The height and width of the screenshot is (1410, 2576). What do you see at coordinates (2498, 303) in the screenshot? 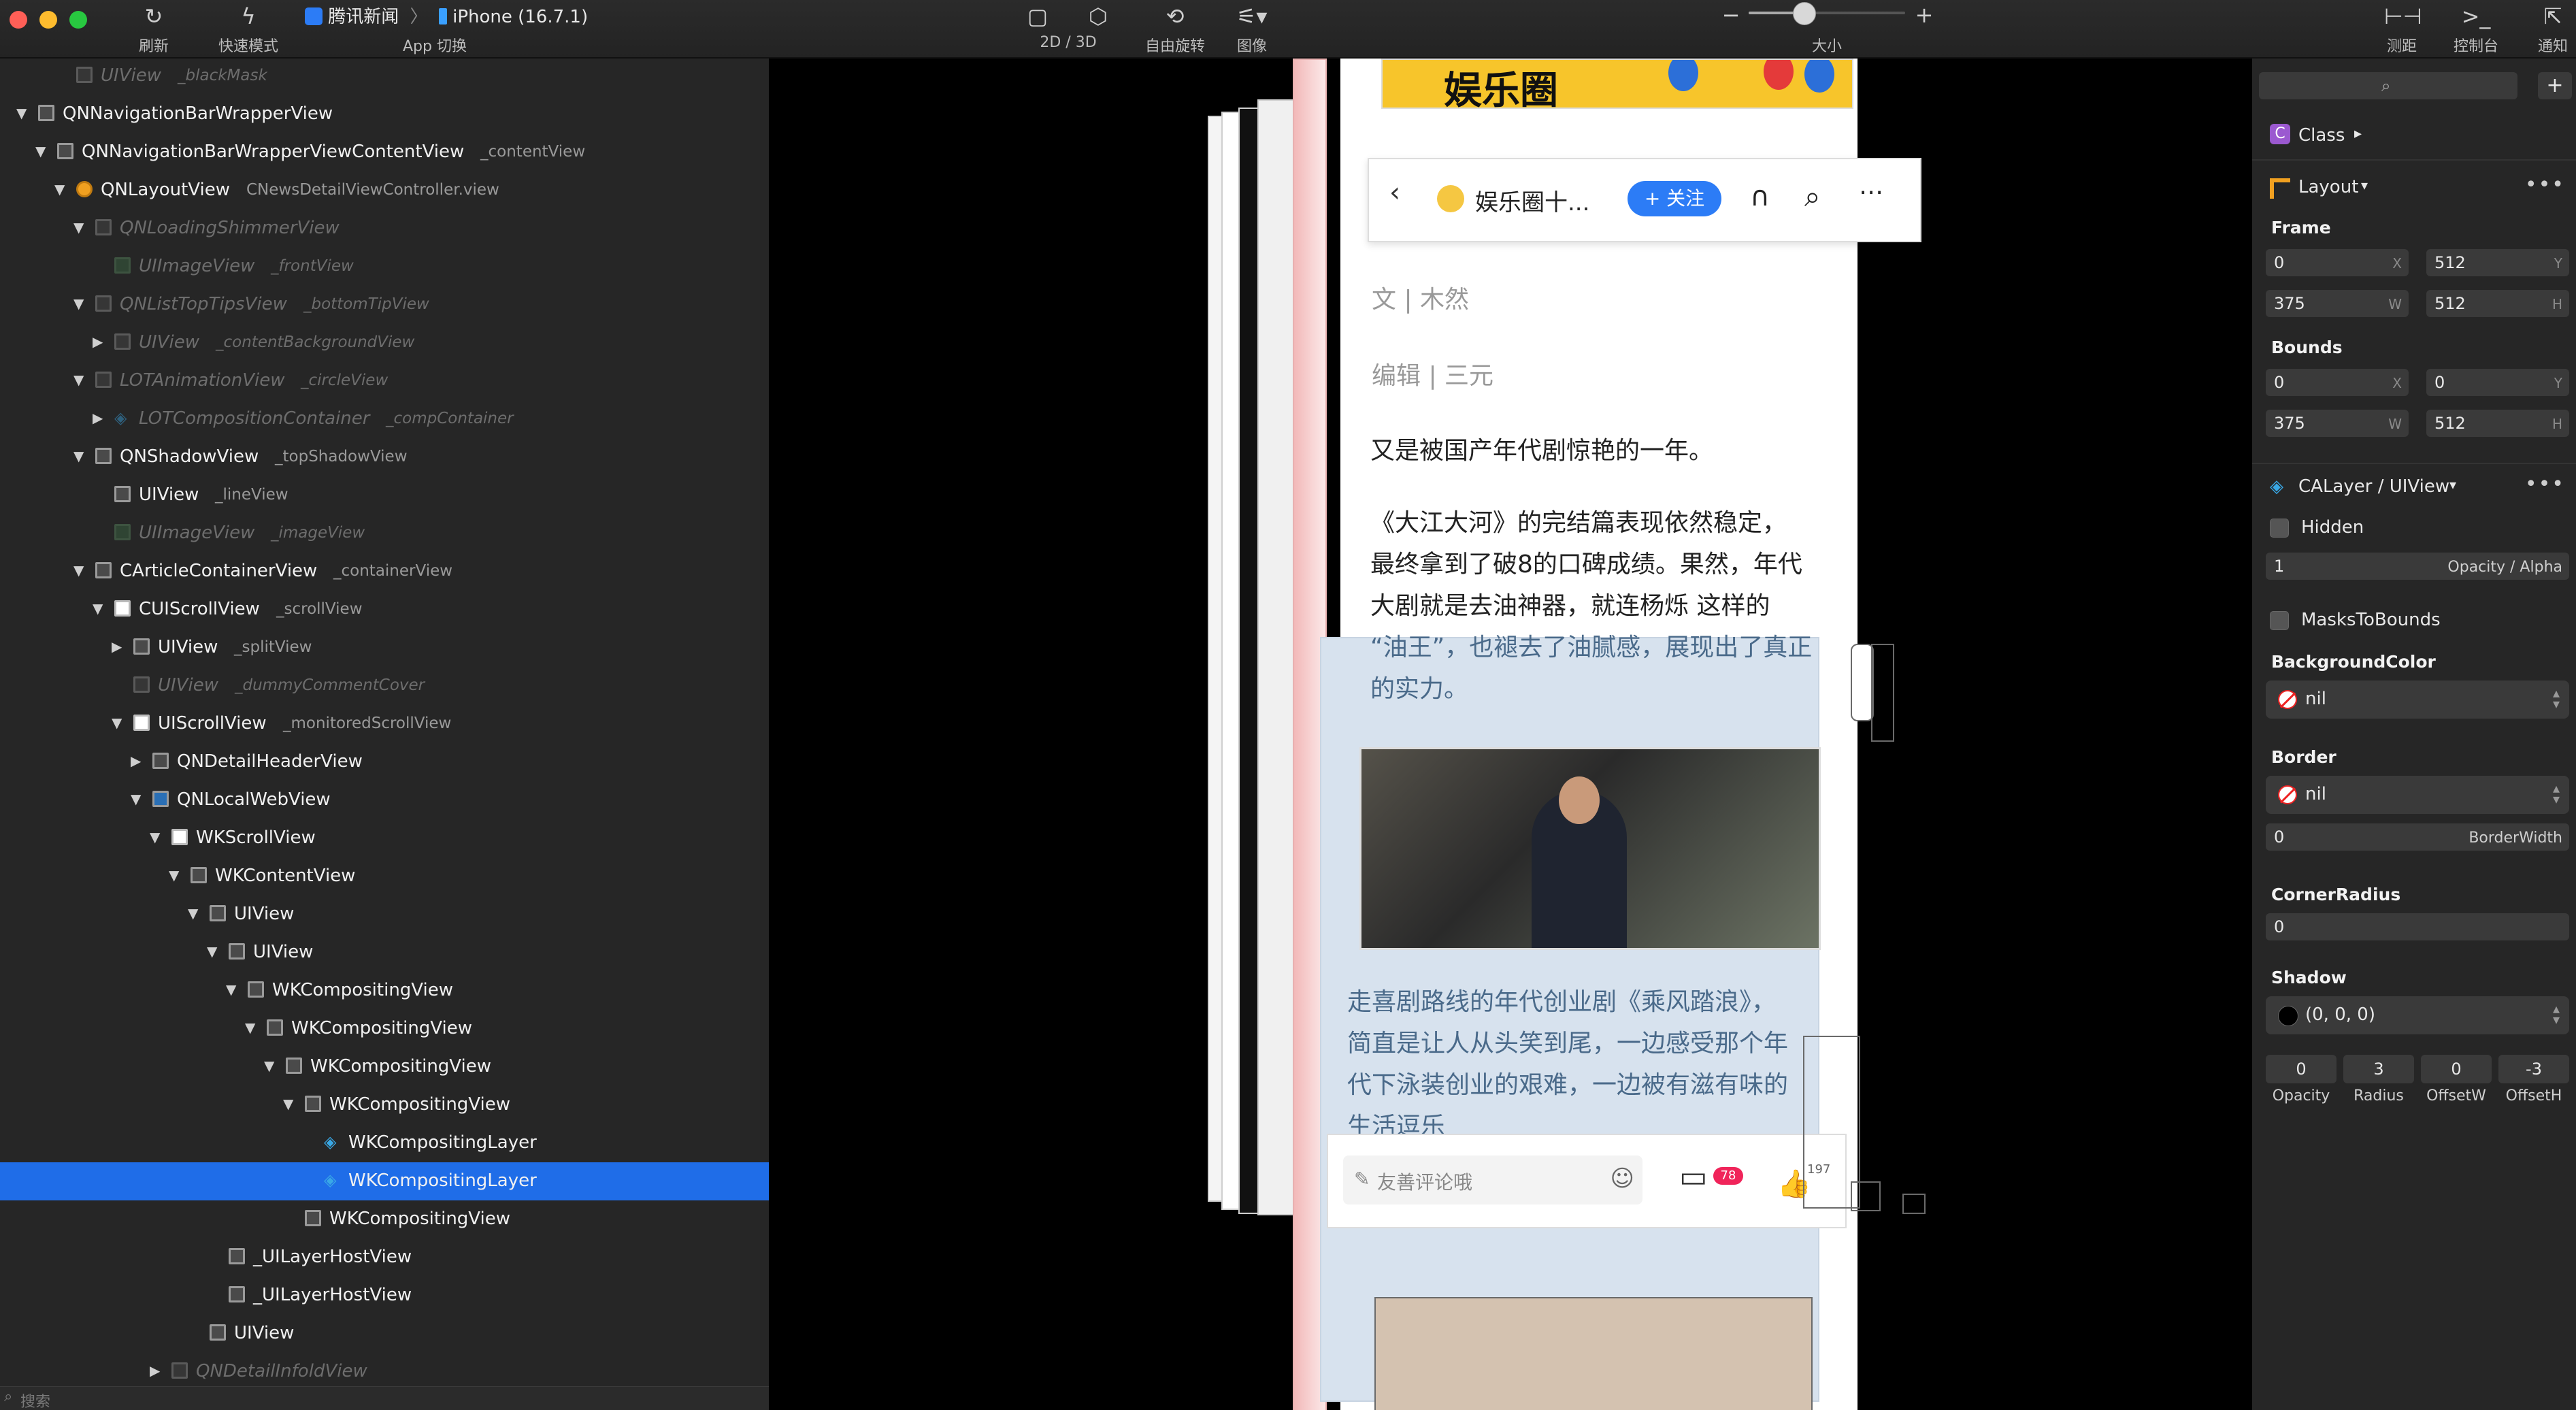
I see `frame-h-field: 512 H` at bounding box center [2498, 303].